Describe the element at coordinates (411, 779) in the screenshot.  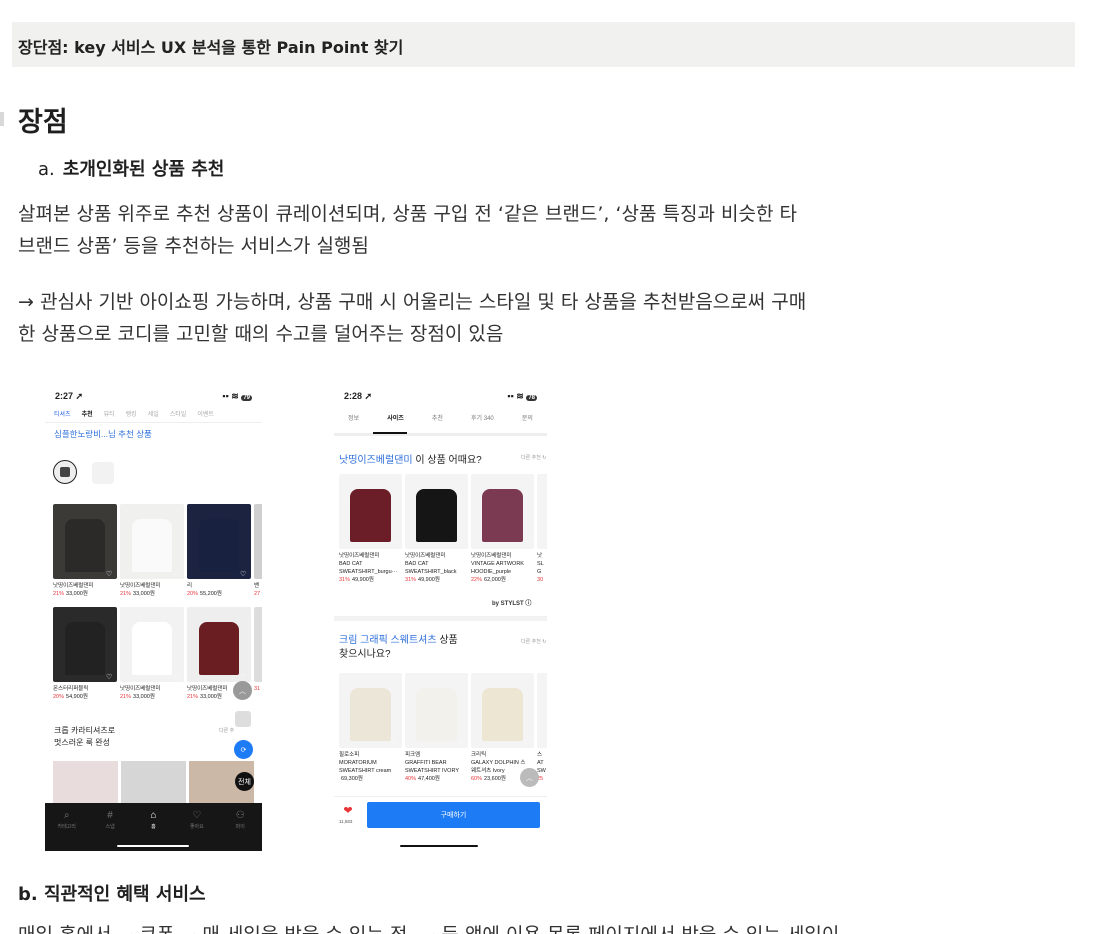
I see `product-discount: 40%` at that location.